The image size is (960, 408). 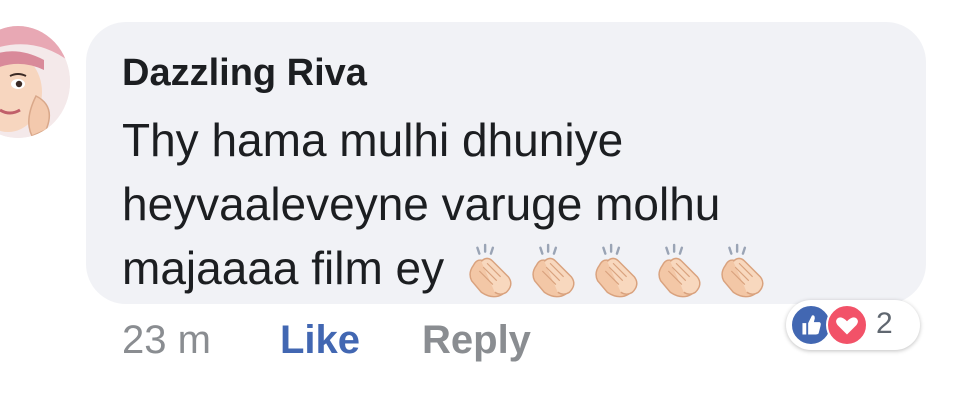 I want to click on comment-line: Thy hama mulhi dhuniye, so click(x=373, y=140).